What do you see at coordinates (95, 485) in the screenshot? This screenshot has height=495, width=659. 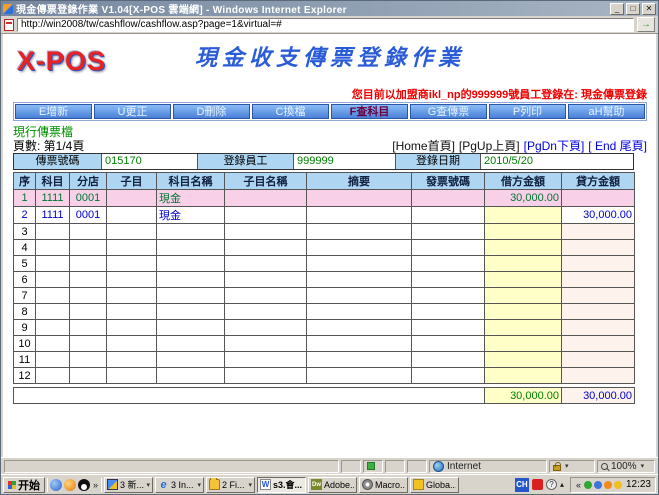 I see `quick-launch-overflow-chevron: »` at bounding box center [95, 485].